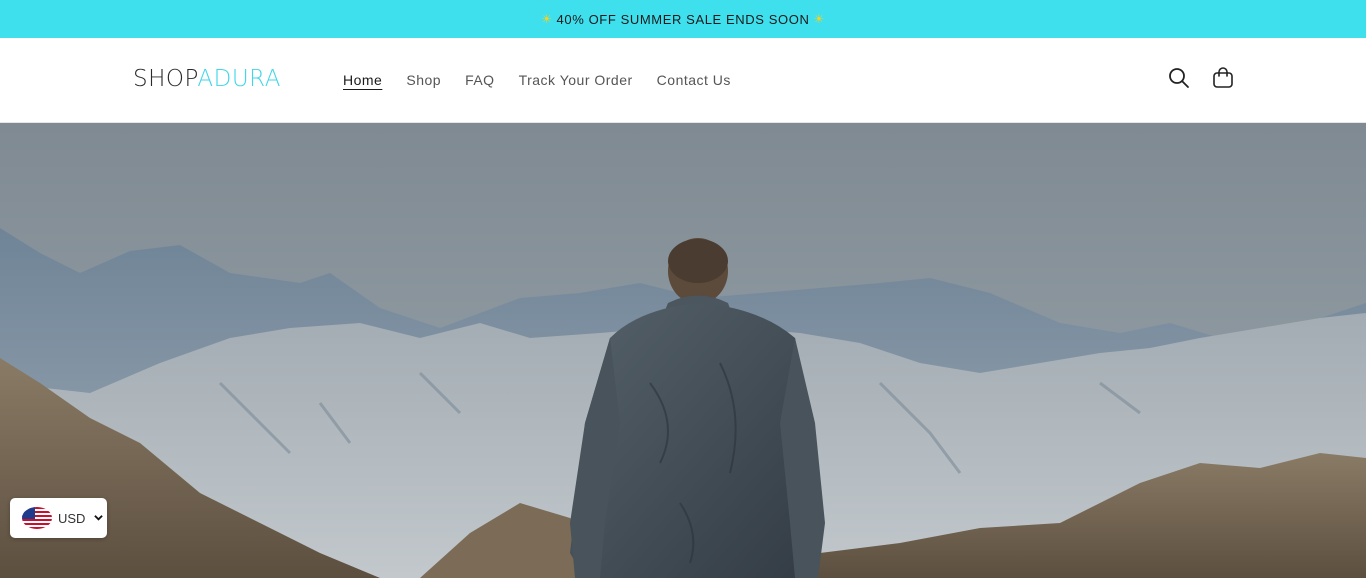 The height and width of the screenshot is (578, 1366). Describe the element at coordinates (694, 80) in the screenshot. I see `nav-contact-us: Contact Us` at that location.